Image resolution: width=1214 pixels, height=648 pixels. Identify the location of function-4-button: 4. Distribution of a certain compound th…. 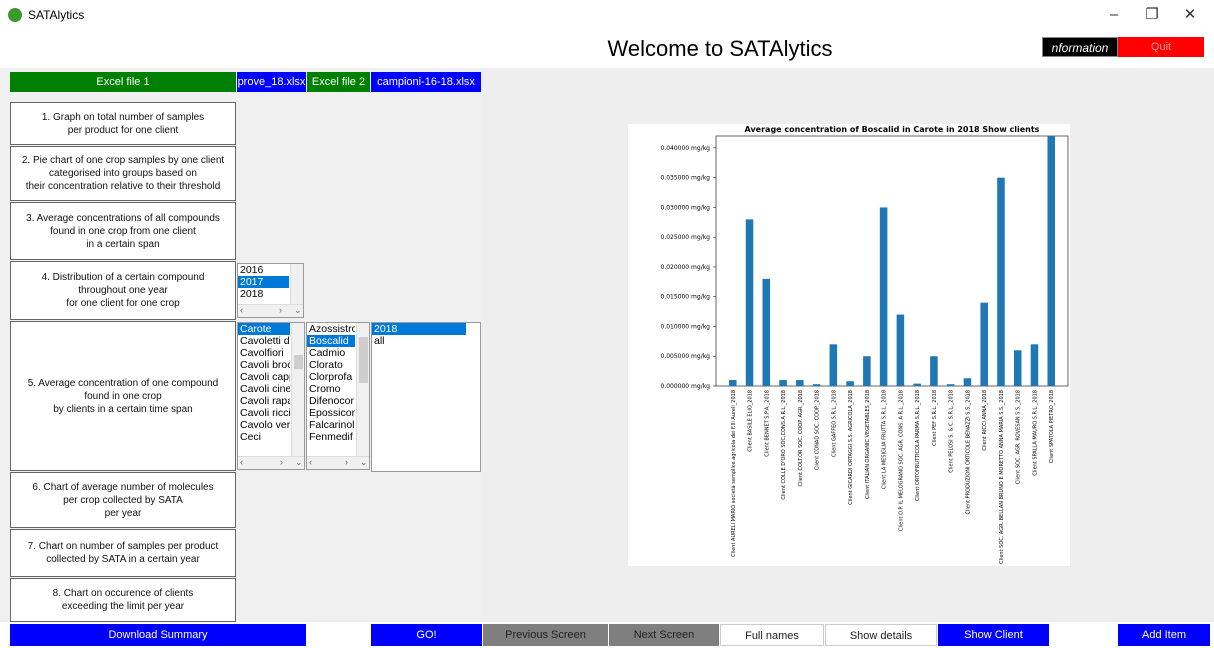
(123, 290).